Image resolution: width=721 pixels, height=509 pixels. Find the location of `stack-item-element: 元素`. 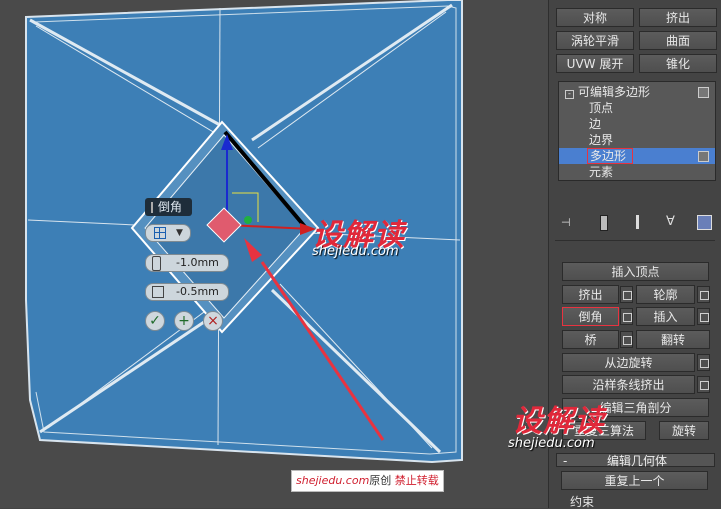

stack-item-element: 元素 is located at coordinates (637, 172).